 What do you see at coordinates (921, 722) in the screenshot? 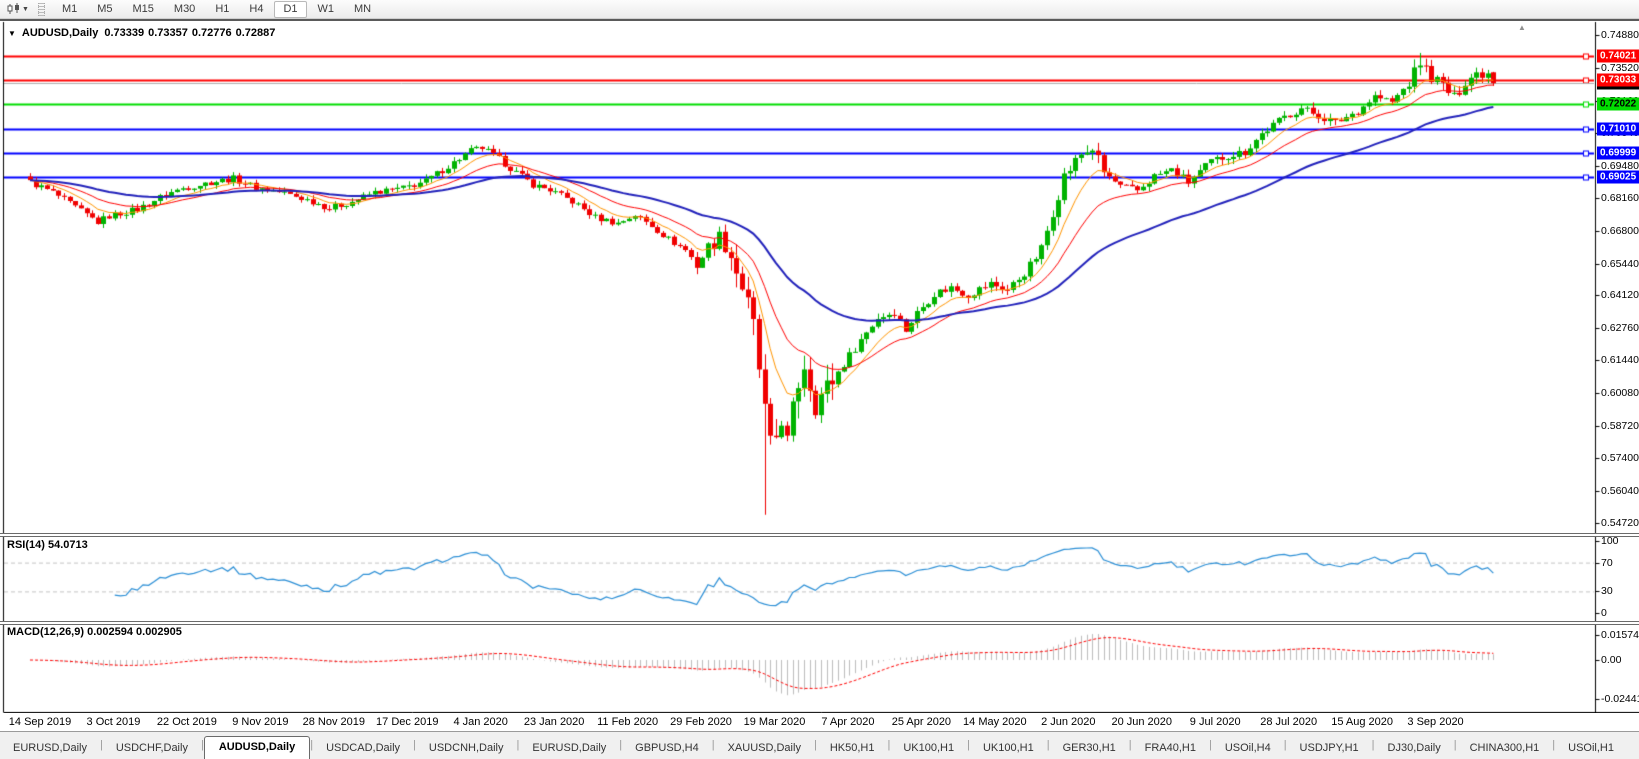
I see `date-label: 25 Apr 2020` at bounding box center [921, 722].